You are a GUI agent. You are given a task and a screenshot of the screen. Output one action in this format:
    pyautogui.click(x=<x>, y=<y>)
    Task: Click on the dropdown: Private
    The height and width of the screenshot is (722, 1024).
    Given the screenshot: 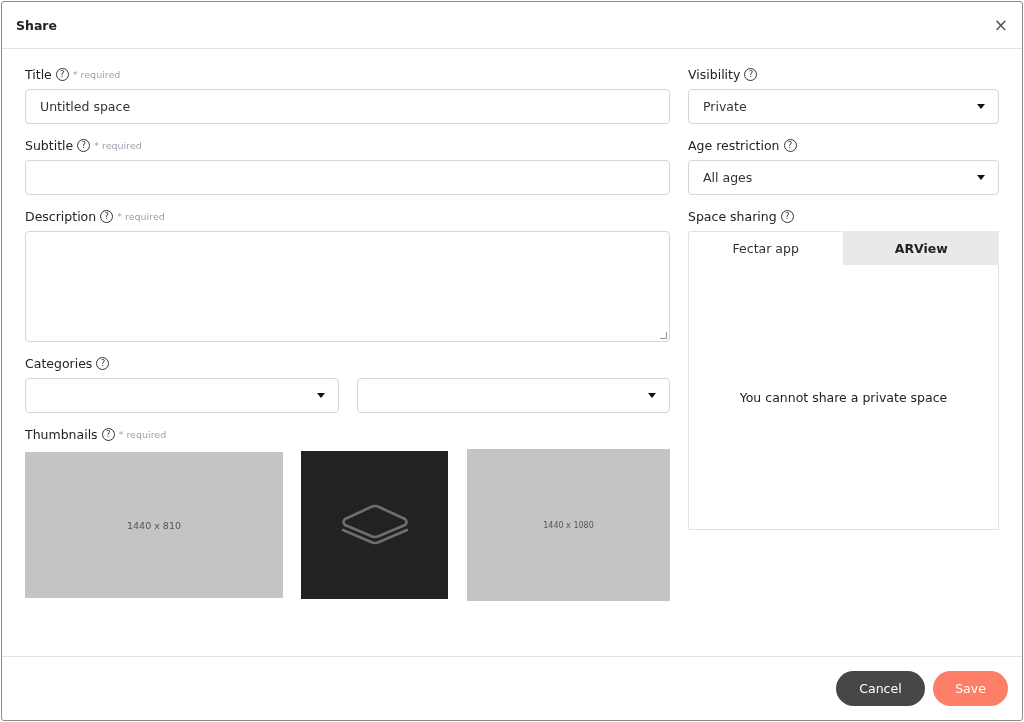 What is the action you would take?
    pyautogui.click(x=843, y=106)
    